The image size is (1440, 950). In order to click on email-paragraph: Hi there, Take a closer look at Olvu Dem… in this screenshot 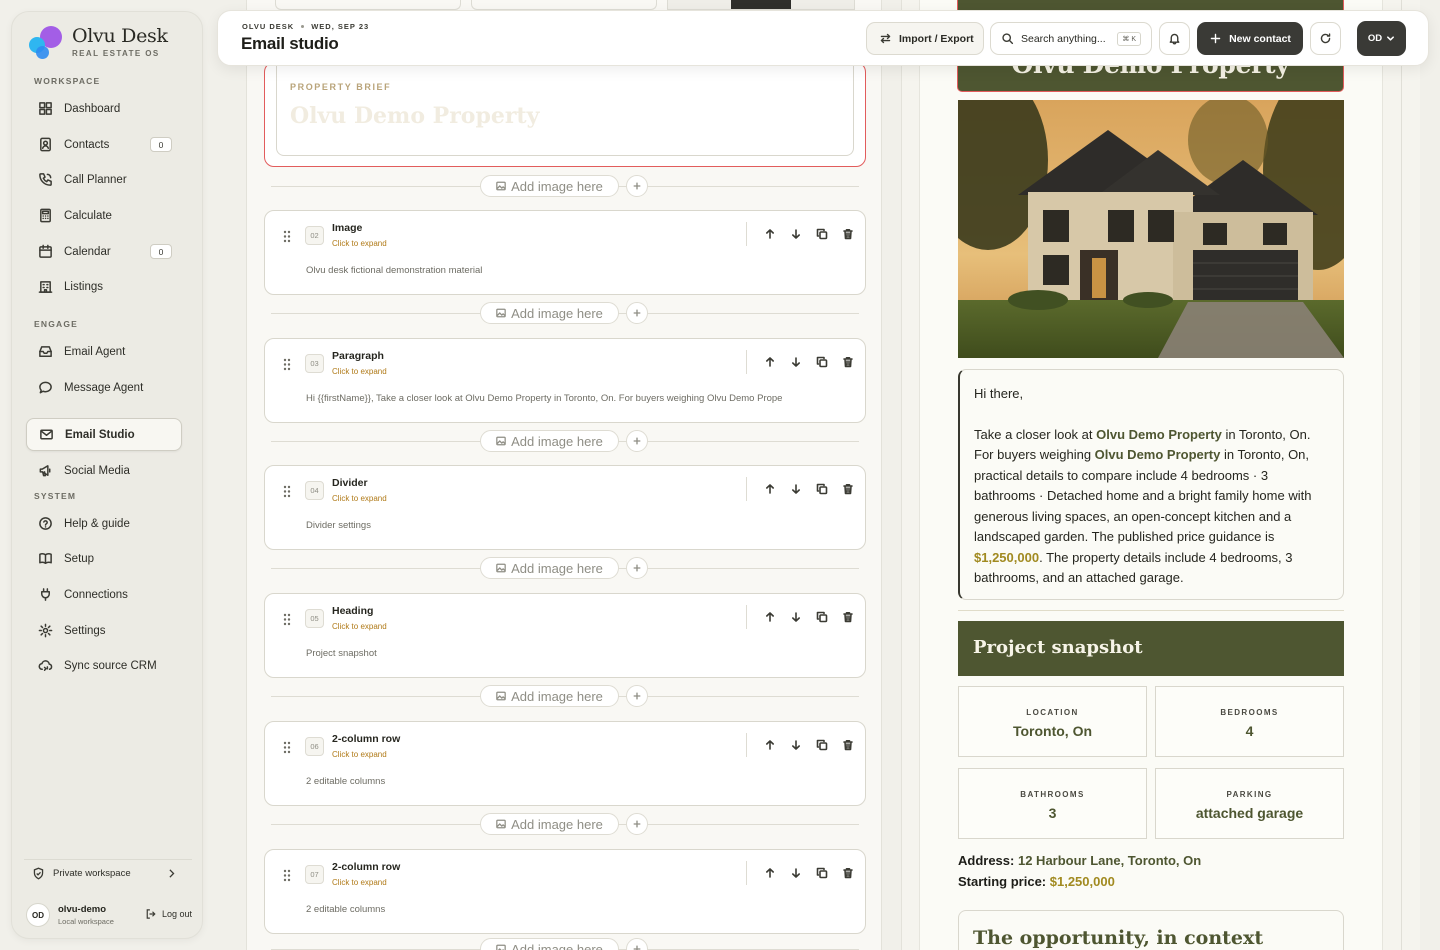, I will do `click(1151, 484)`.